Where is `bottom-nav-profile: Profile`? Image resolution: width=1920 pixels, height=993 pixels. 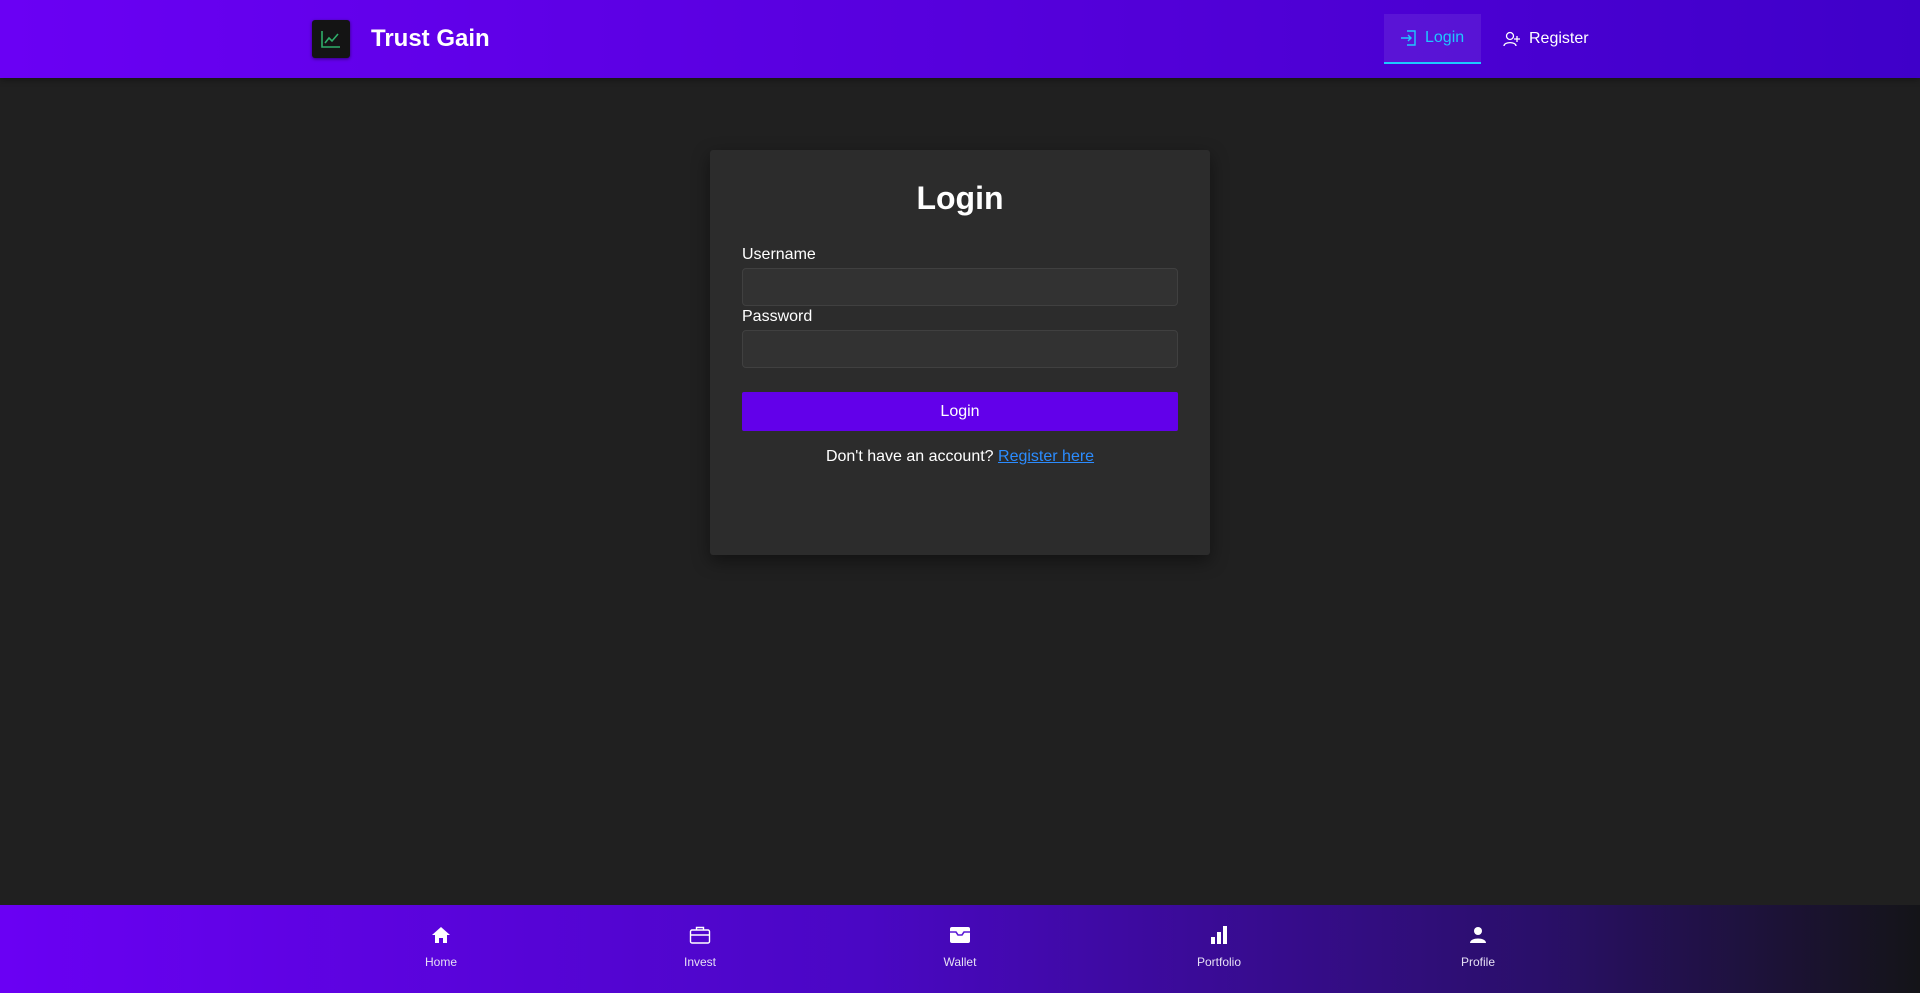
bottom-nav-profile: Profile is located at coordinates (1478, 946).